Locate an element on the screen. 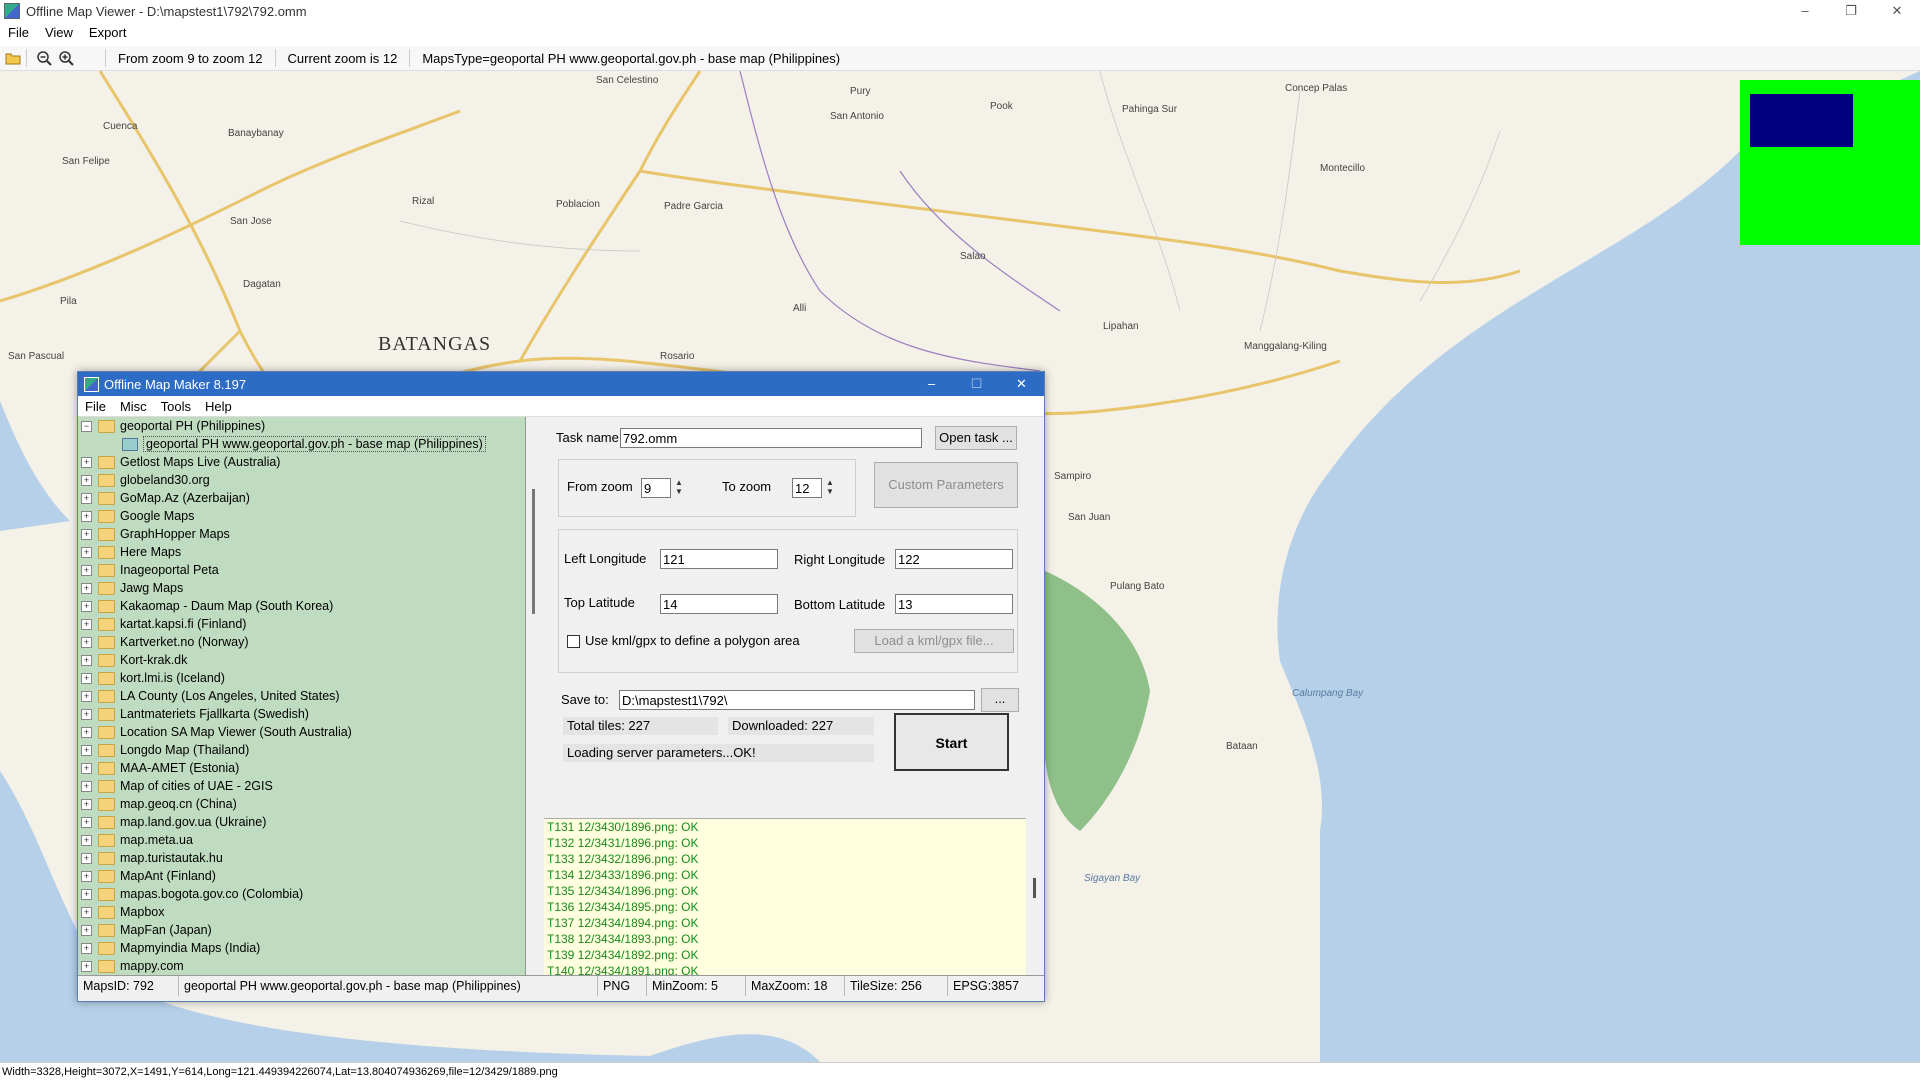  to-zoom-spinner-icon: ▲ ▼ is located at coordinates (830, 488).